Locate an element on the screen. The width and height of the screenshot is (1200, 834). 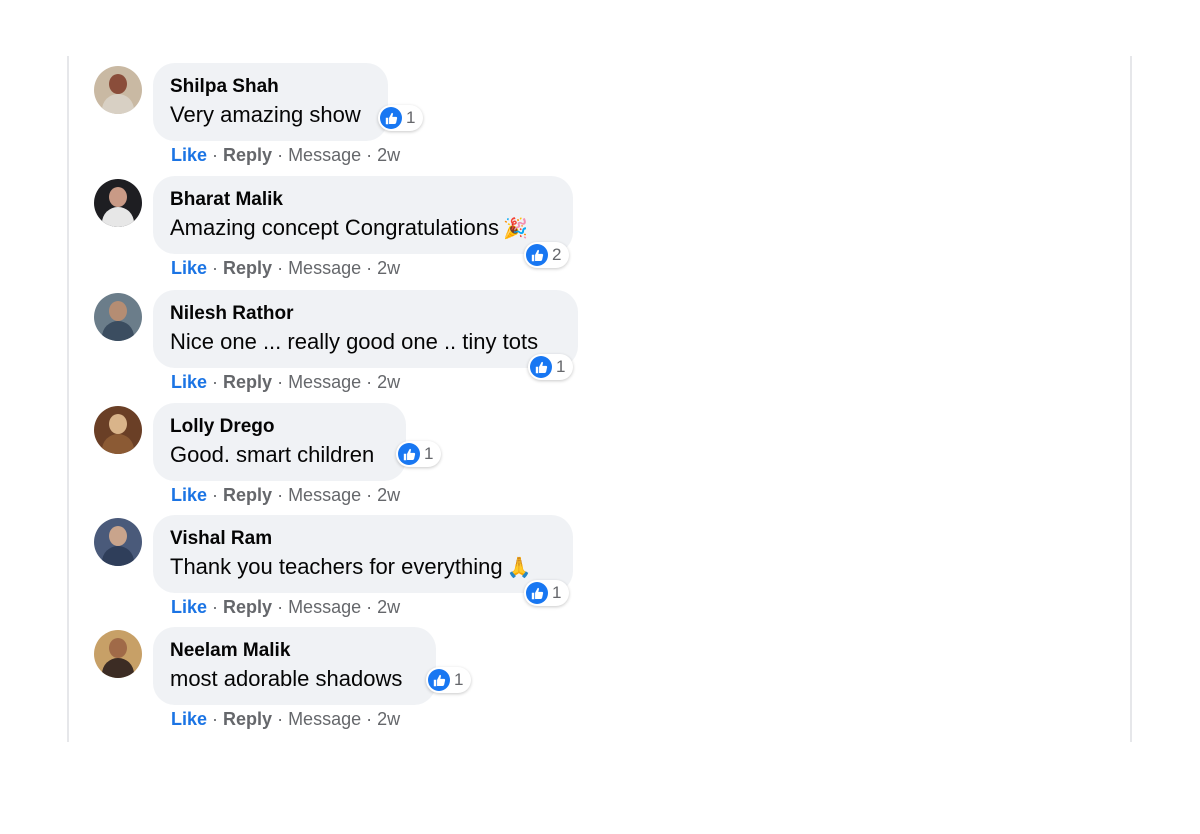
comment-body: Very amazing show is located at coordinates (265, 114).